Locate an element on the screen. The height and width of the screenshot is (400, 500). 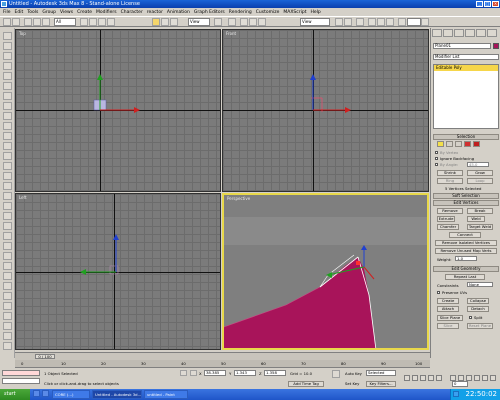
border-subobject-icon is located at coordinates (458, 144).